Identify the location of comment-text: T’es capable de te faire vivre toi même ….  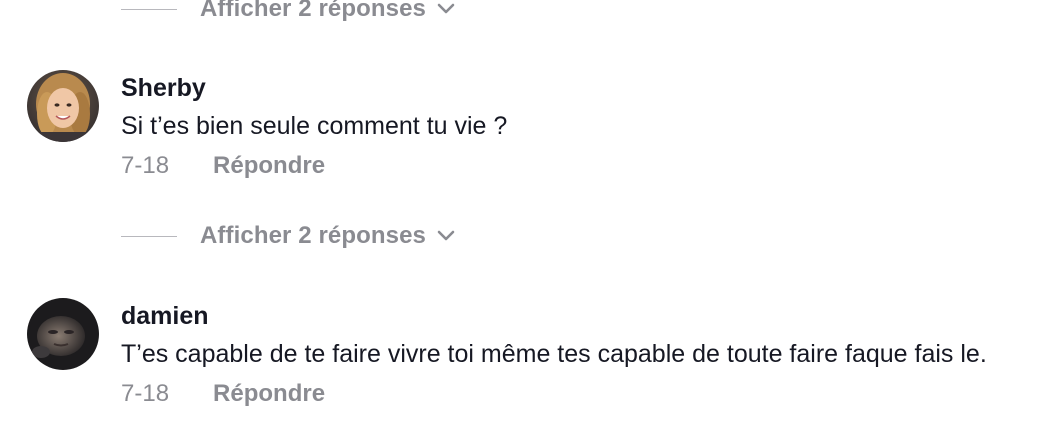
(554, 354).